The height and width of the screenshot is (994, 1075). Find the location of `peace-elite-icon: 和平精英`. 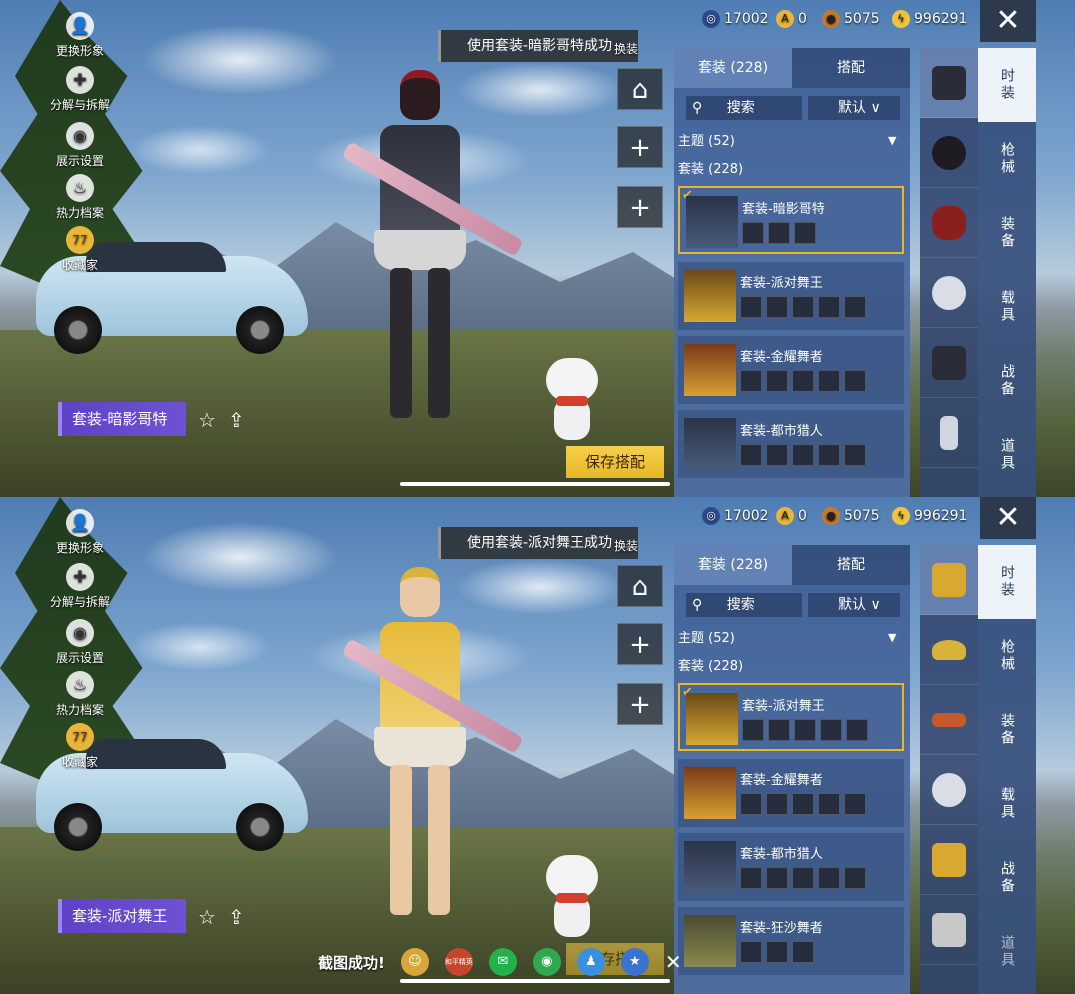

peace-elite-icon: 和平精英 is located at coordinates (458, 962).